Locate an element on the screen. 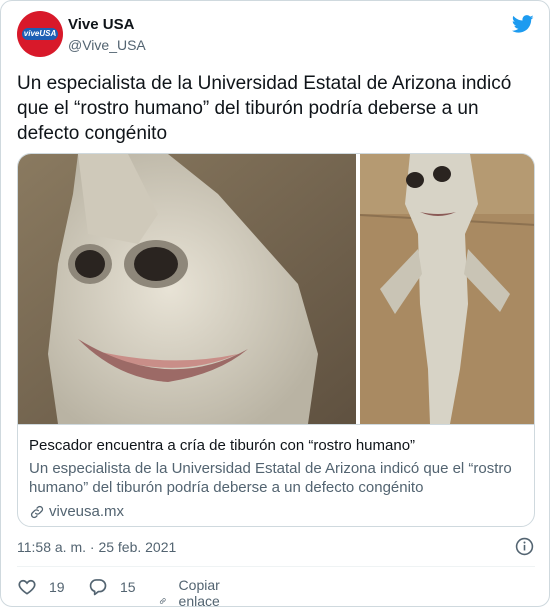 The width and height of the screenshot is (550, 607). card-domain: viveusa.mx is located at coordinates (76, 511).